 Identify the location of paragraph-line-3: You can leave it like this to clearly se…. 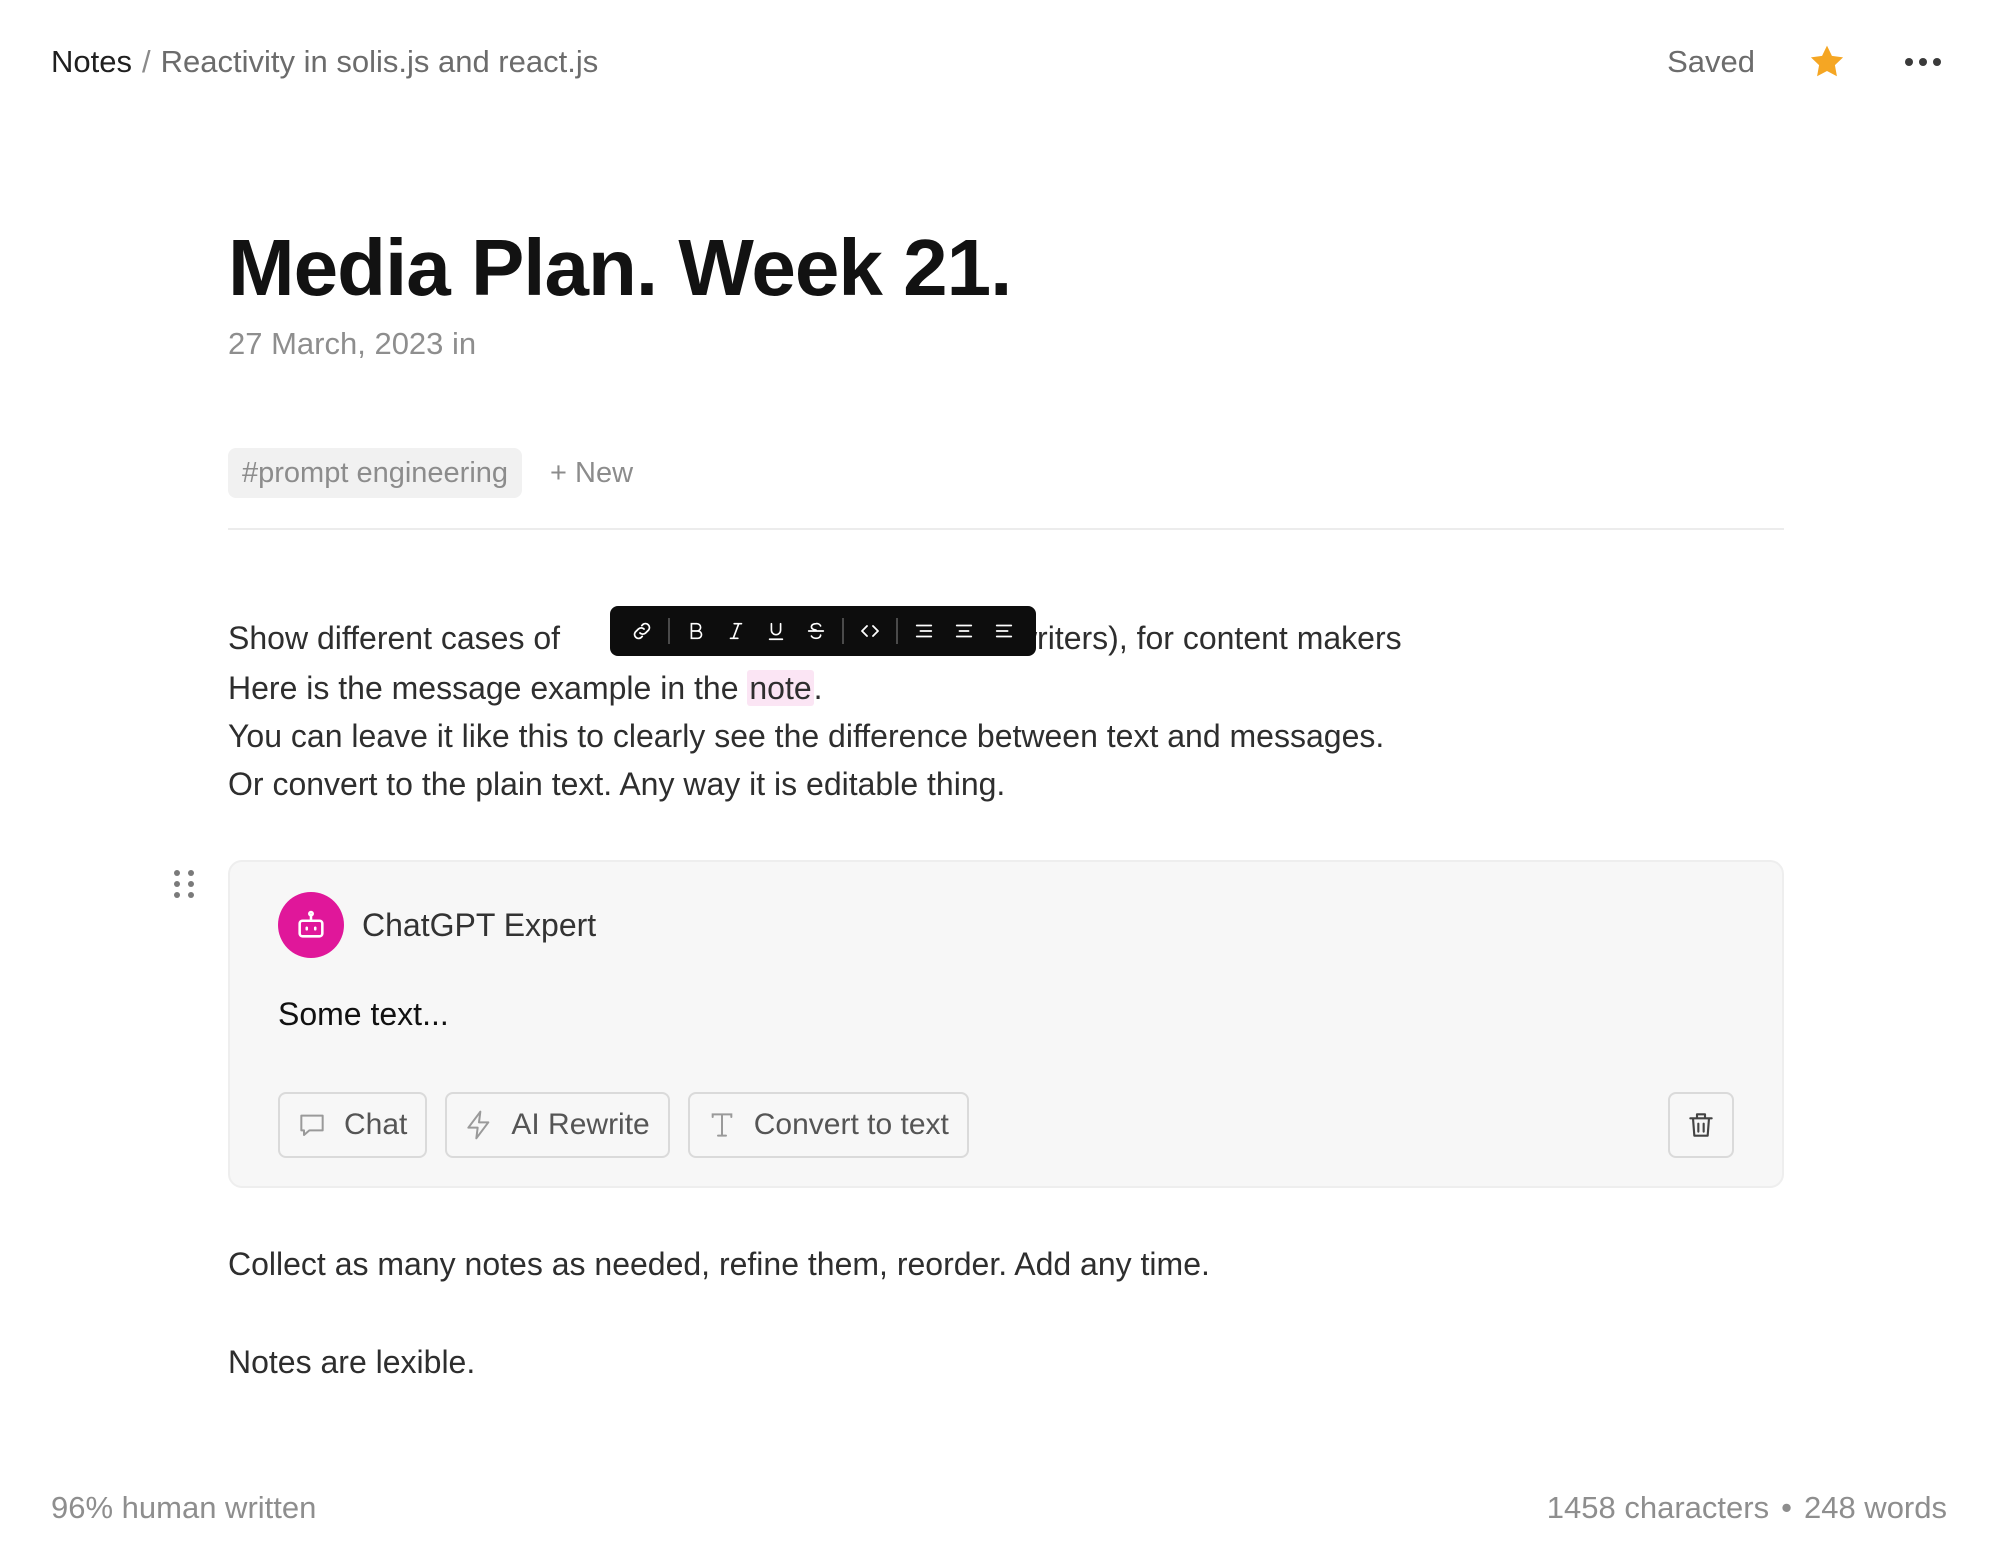
(806, 736).